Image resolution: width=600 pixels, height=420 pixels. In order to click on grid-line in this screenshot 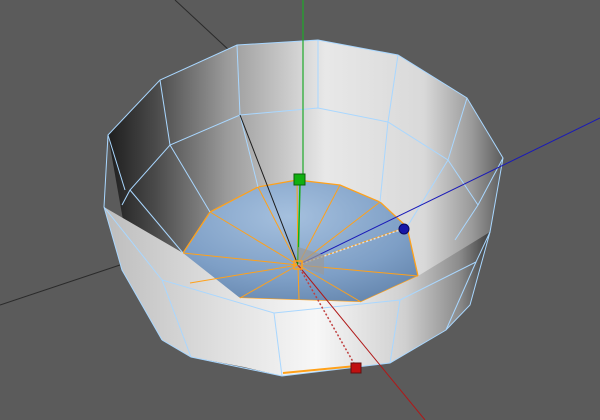, I will do `click(60, 285)`.